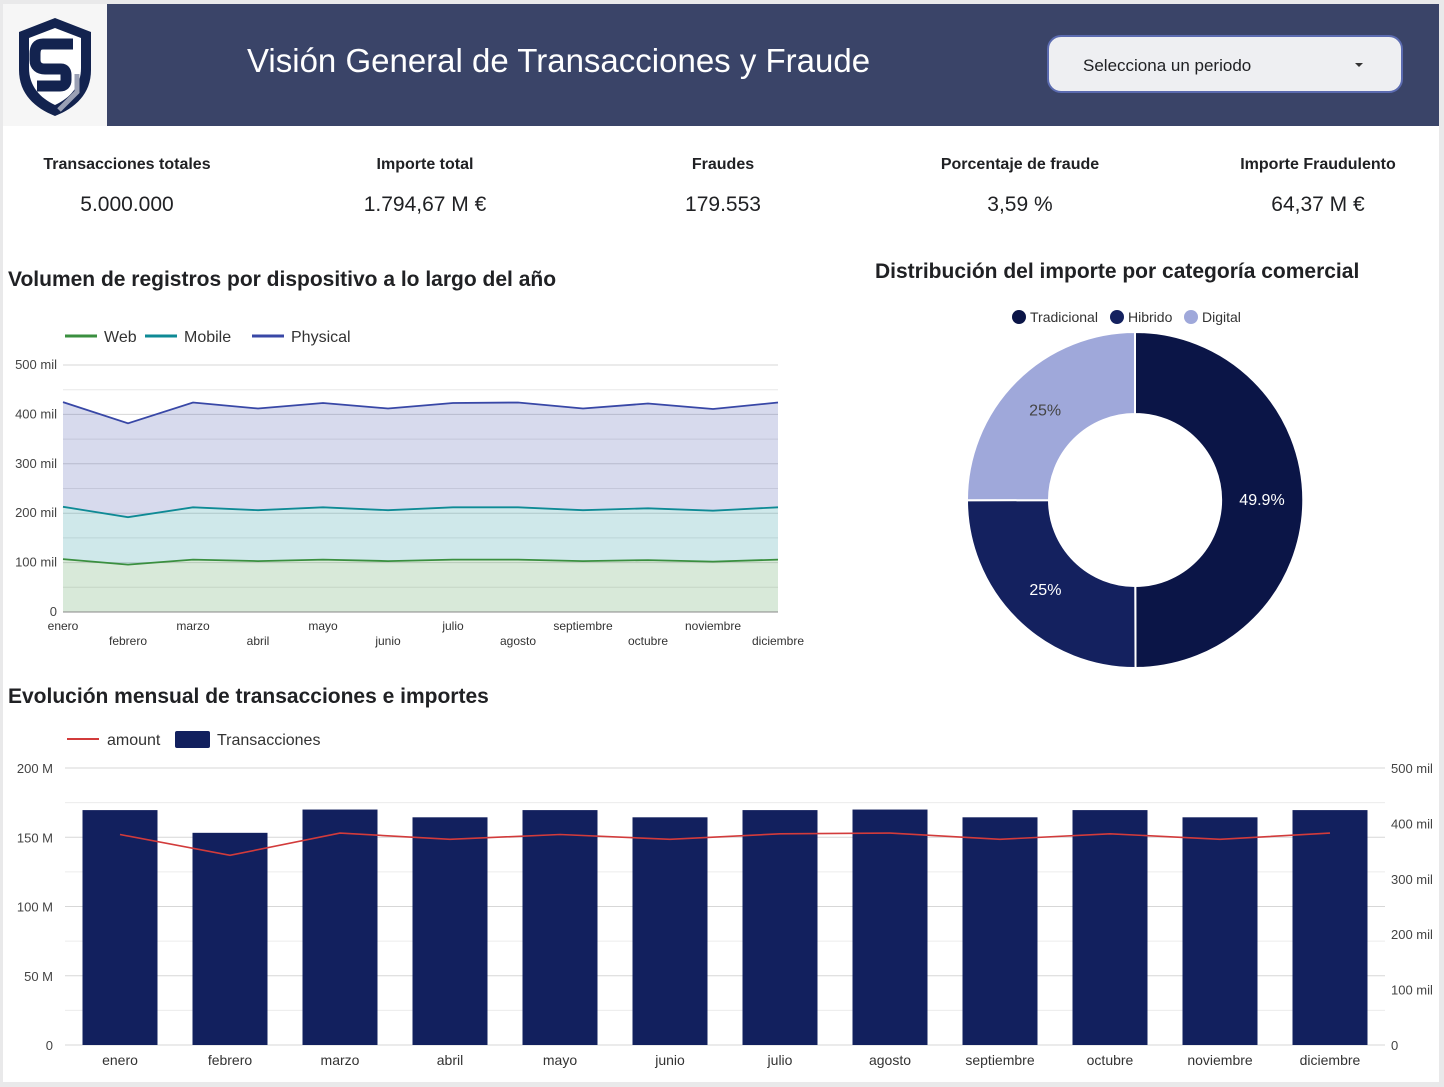 The image size is (1444, 1087). What do you see at coordinates (1167, 65) in the screenshot?
I see `period-dropdown-label: Selecciona un periodo` at bounding box center [1167, 65].